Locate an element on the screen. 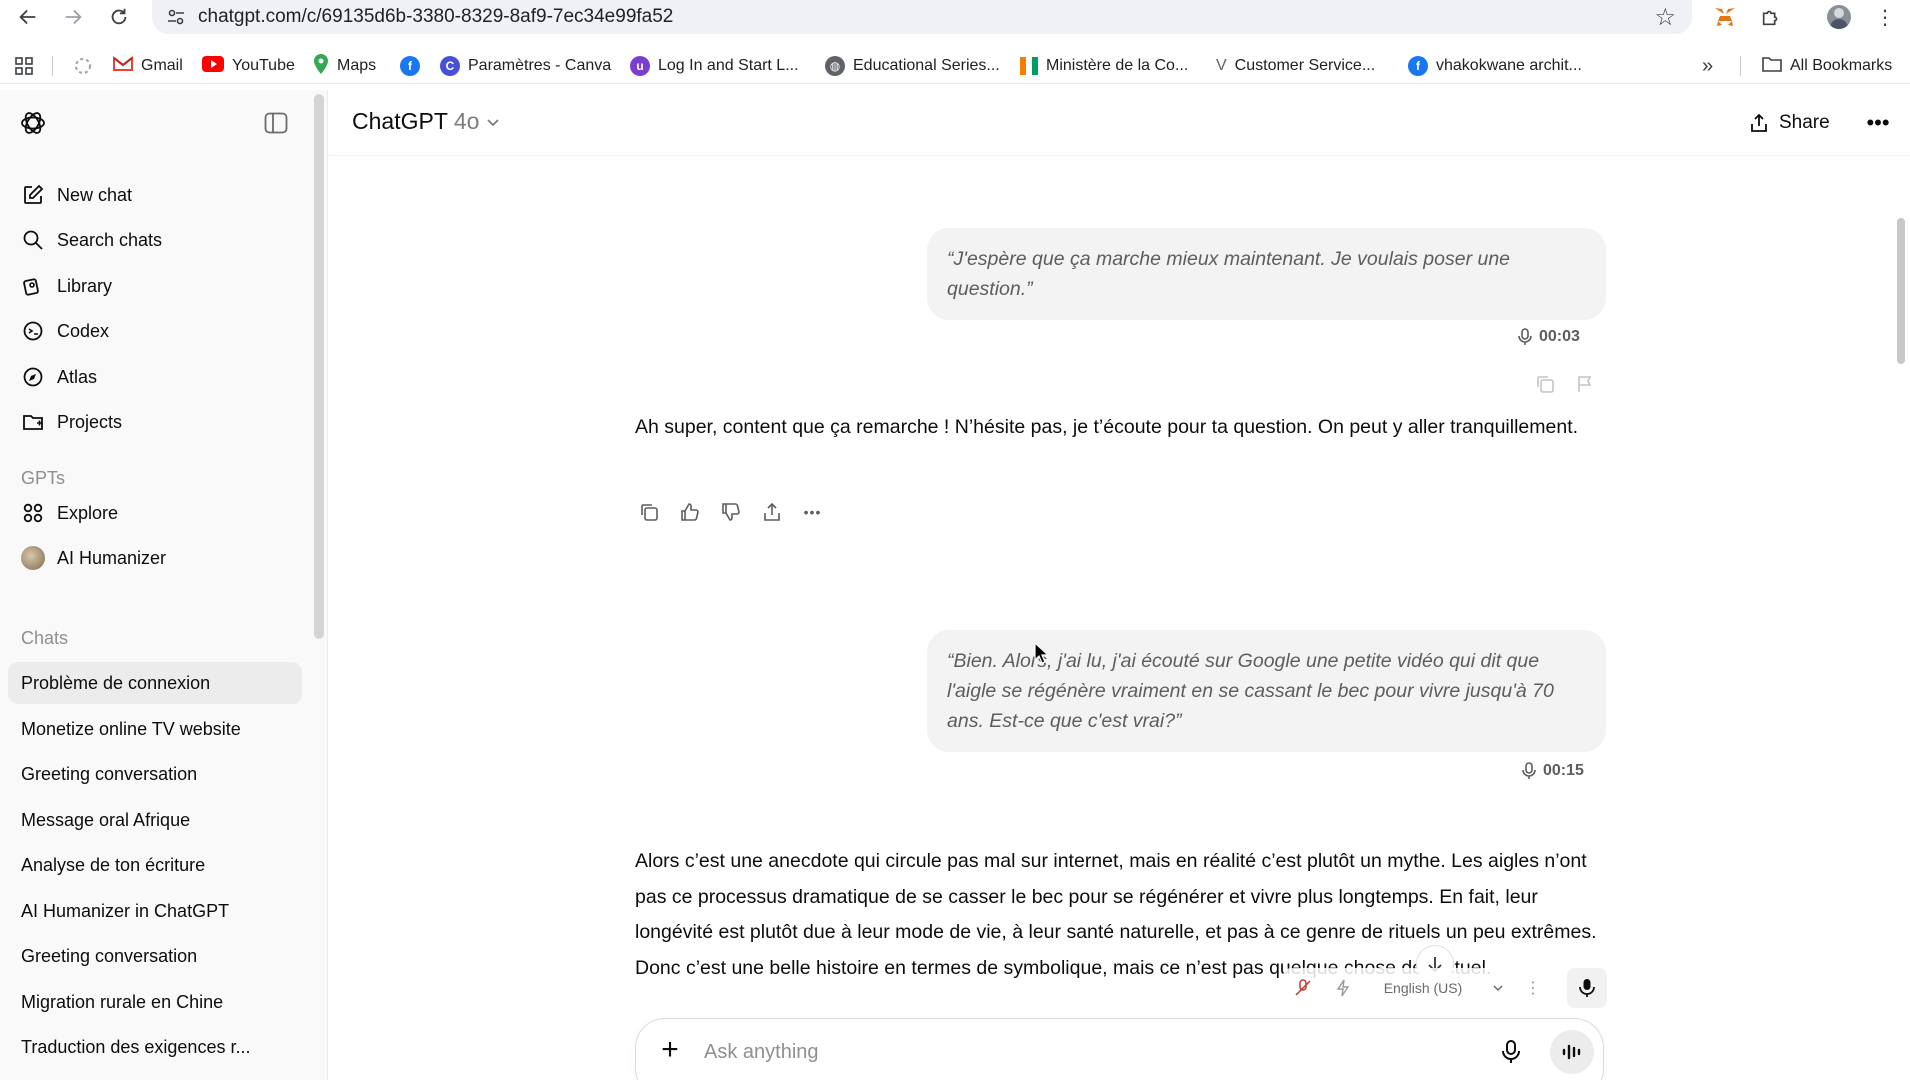 The image size is (1910, 1080). bookmark-canva: C Paramètres - Canva is located at coordinates (525, 66).